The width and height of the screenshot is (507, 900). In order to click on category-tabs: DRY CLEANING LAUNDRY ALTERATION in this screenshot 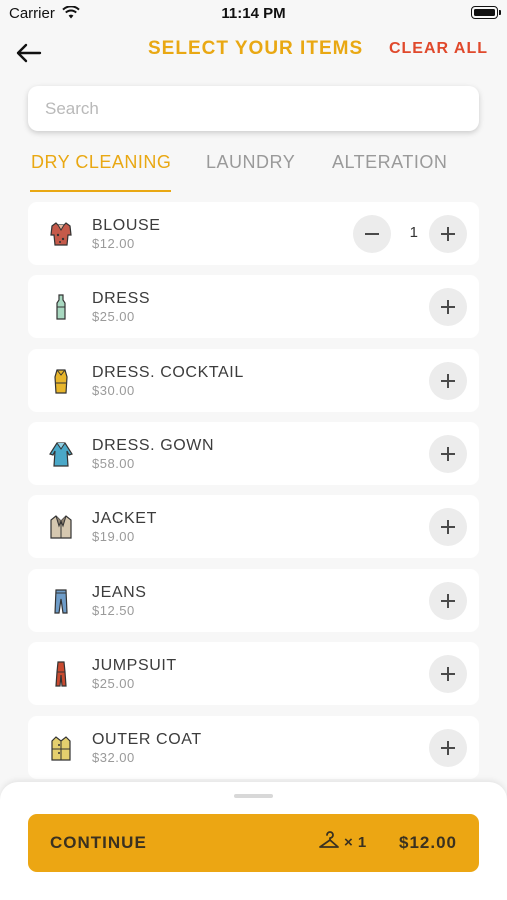, I will do `click(253, 173)`.